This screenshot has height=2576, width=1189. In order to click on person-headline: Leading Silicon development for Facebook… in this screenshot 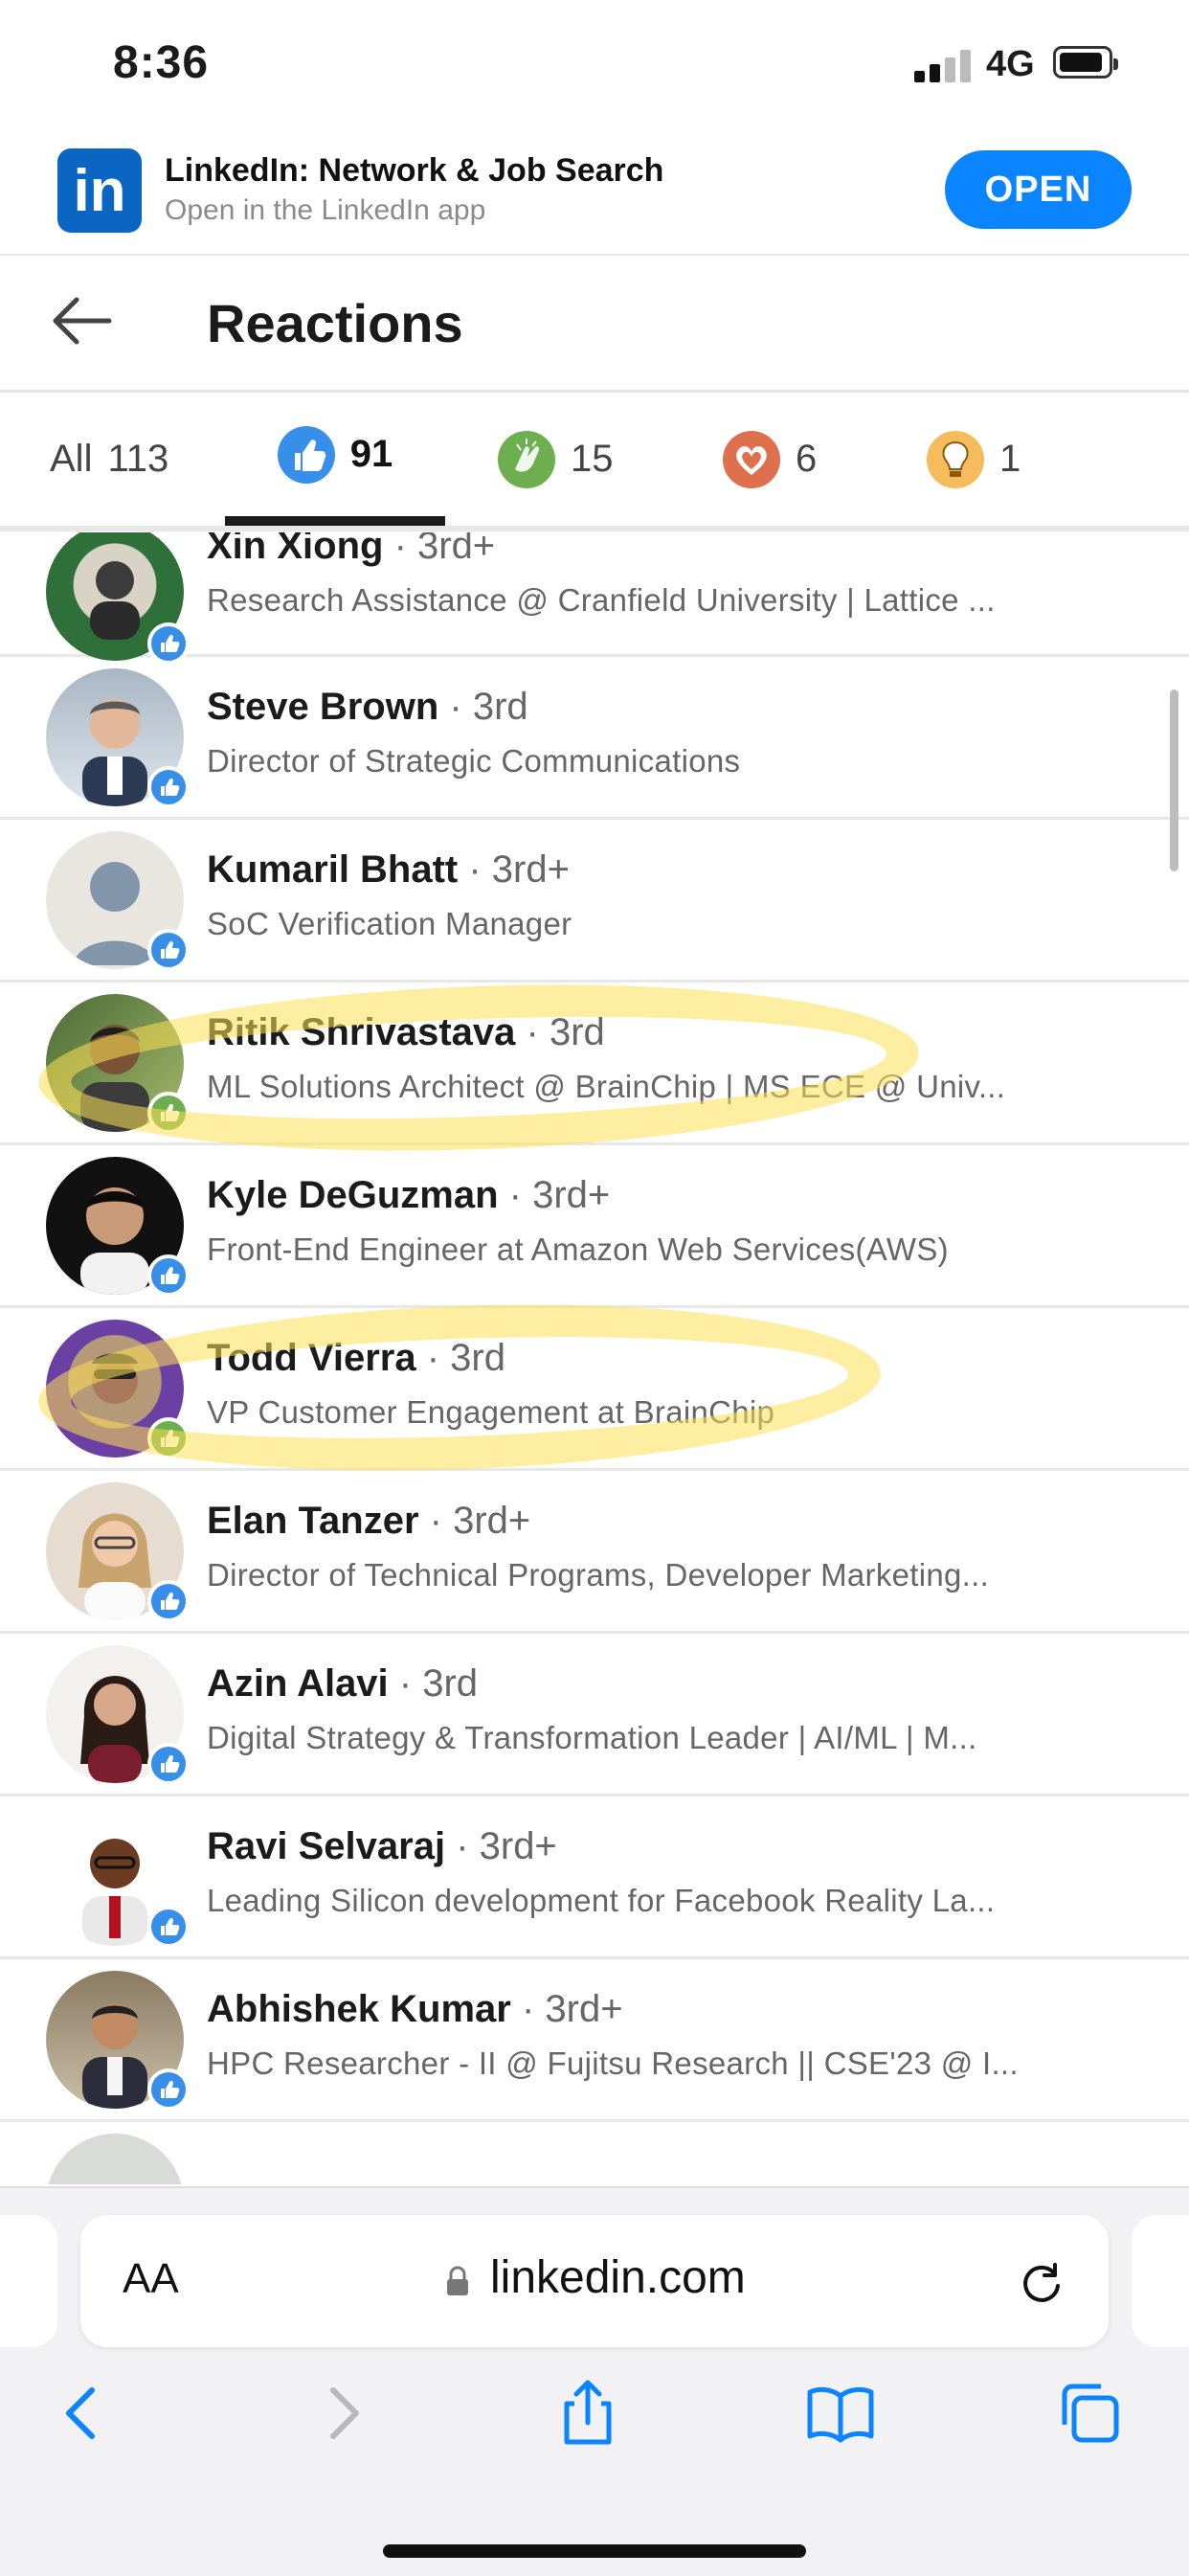, I will do `click(601, 1900)`.